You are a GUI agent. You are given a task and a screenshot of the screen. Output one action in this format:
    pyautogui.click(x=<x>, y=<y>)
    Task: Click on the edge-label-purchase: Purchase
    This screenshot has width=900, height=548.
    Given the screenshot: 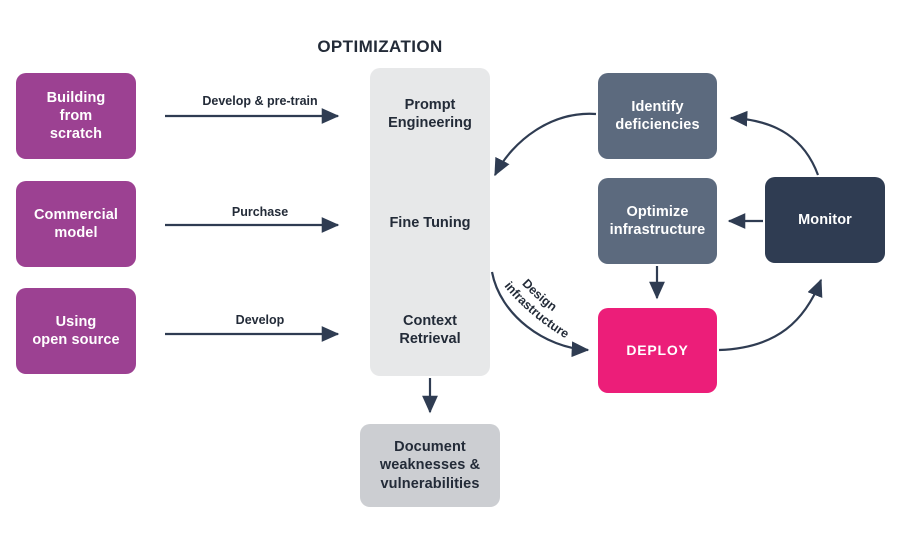 What is the action you would take?
    pyautogui.click(x=260, y=212)
    